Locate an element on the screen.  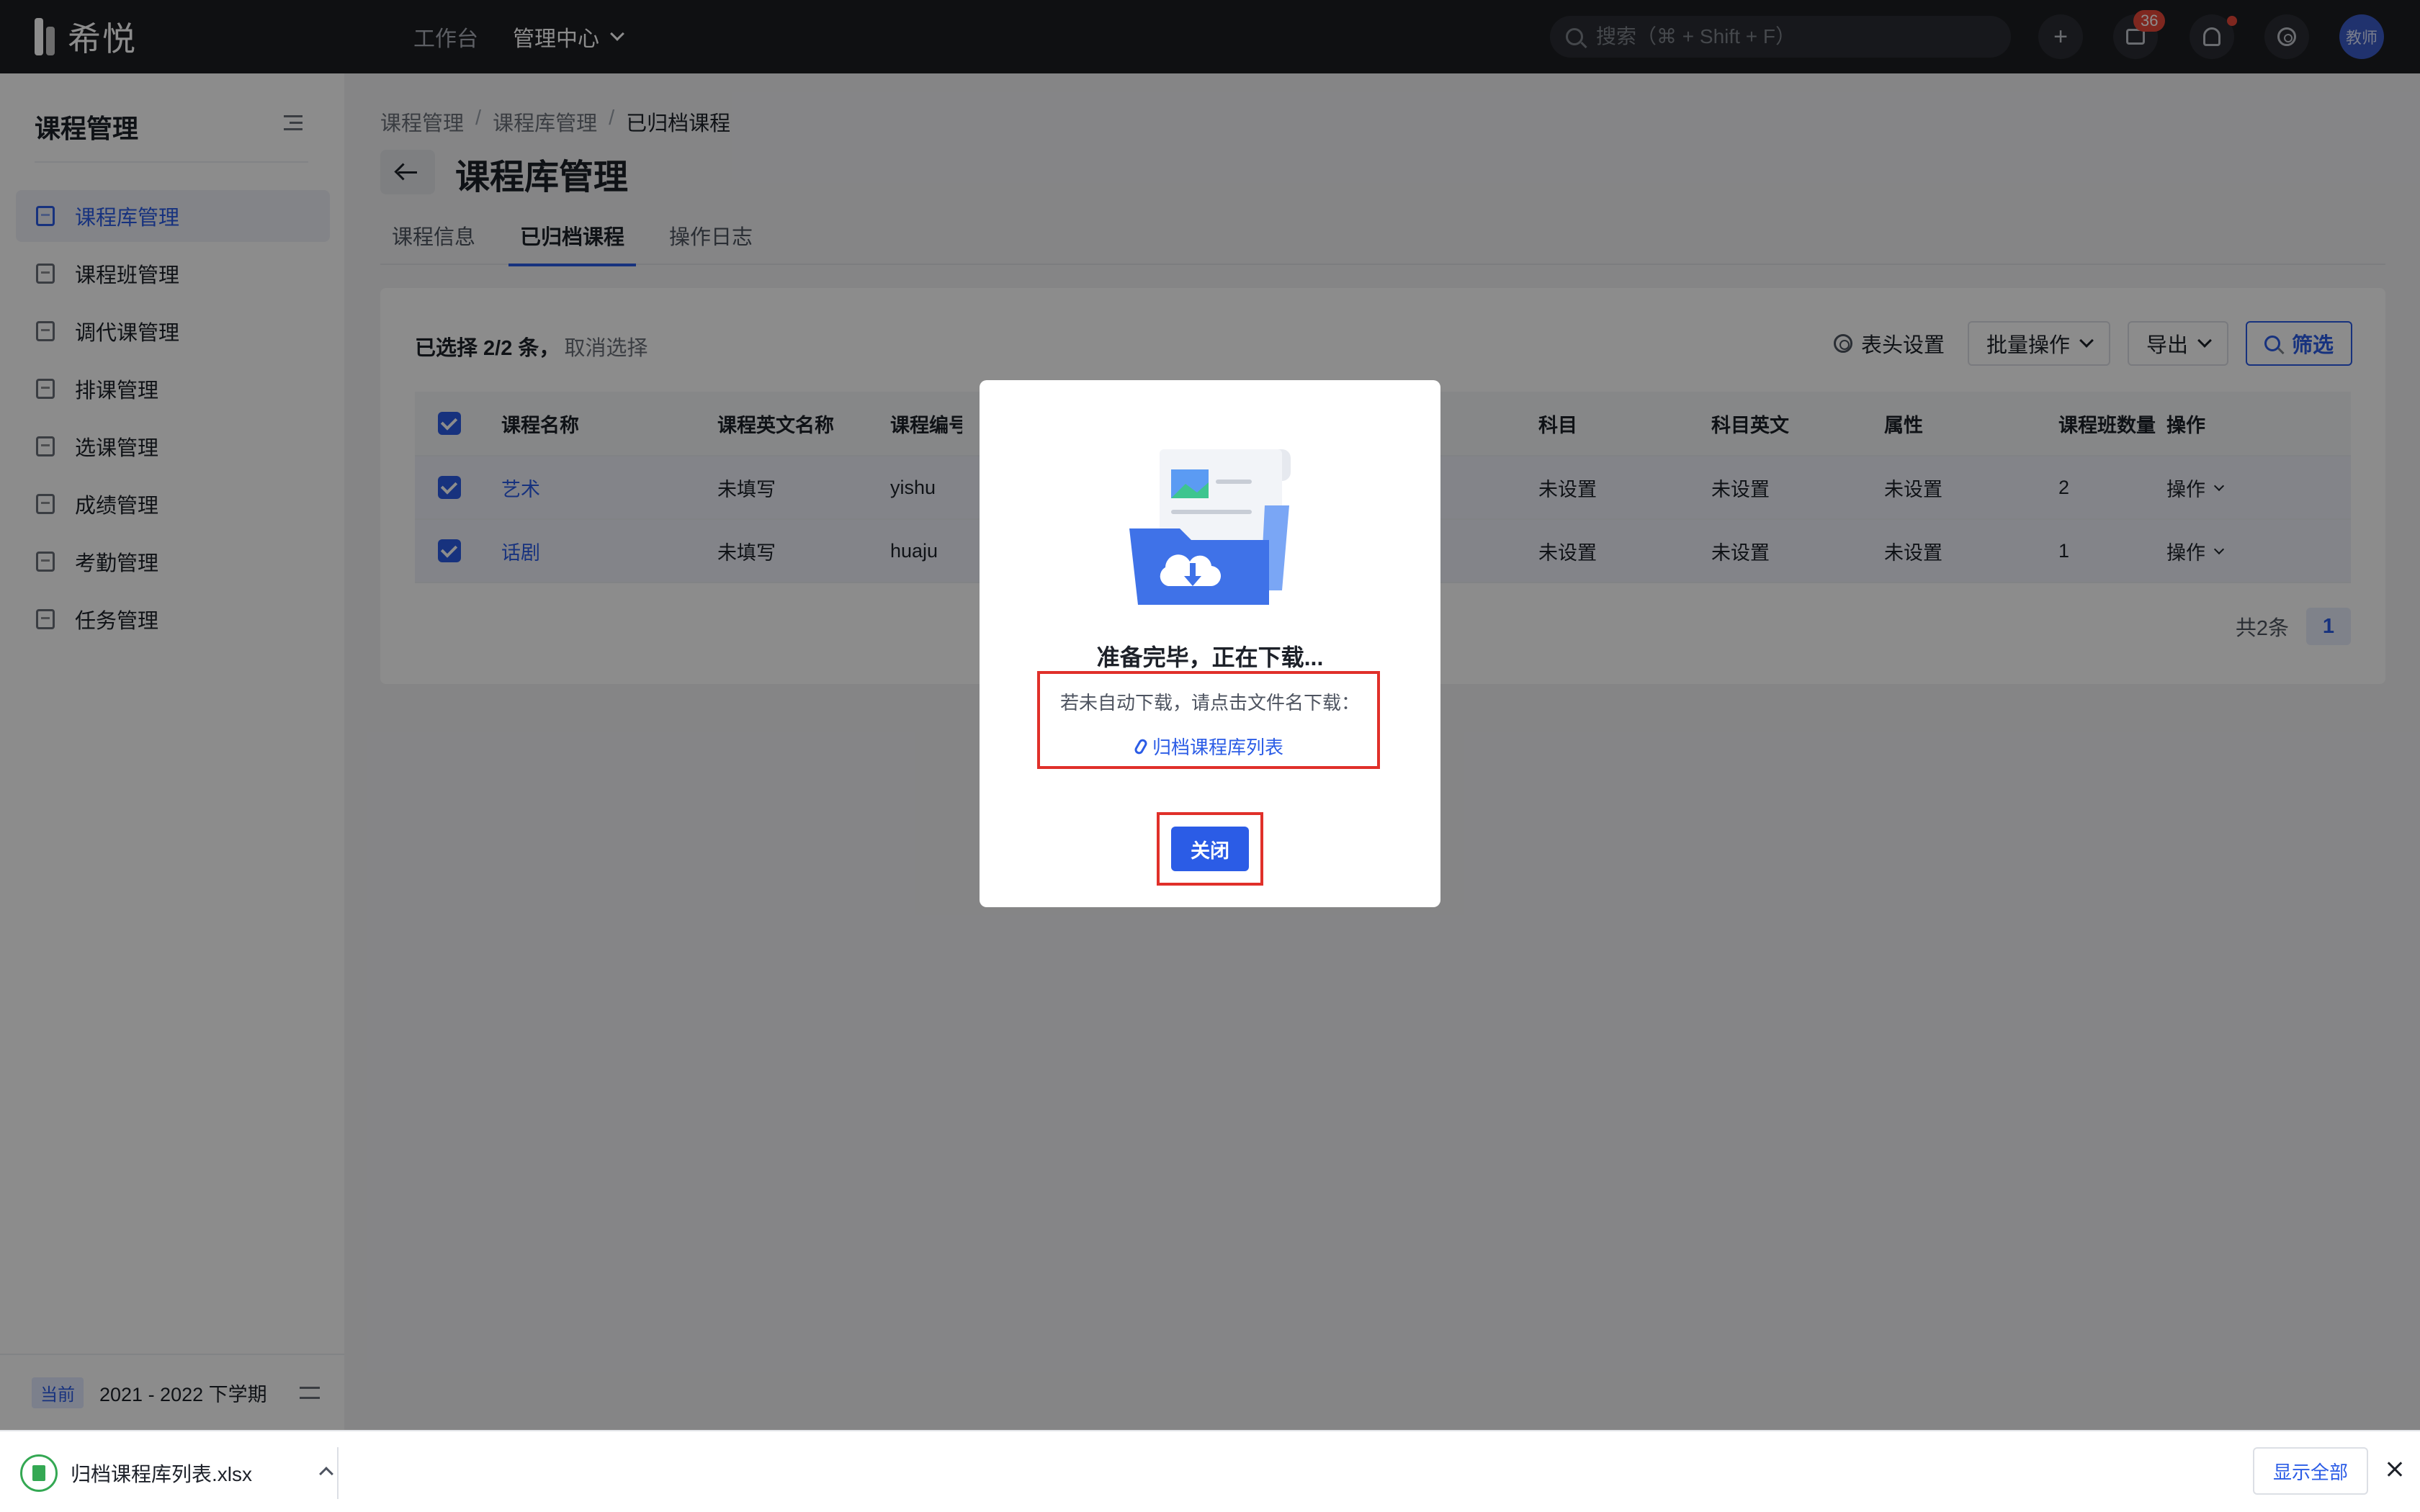
download-file-link-label: 归档课程库列表 is located at coordinates (1217, 747).